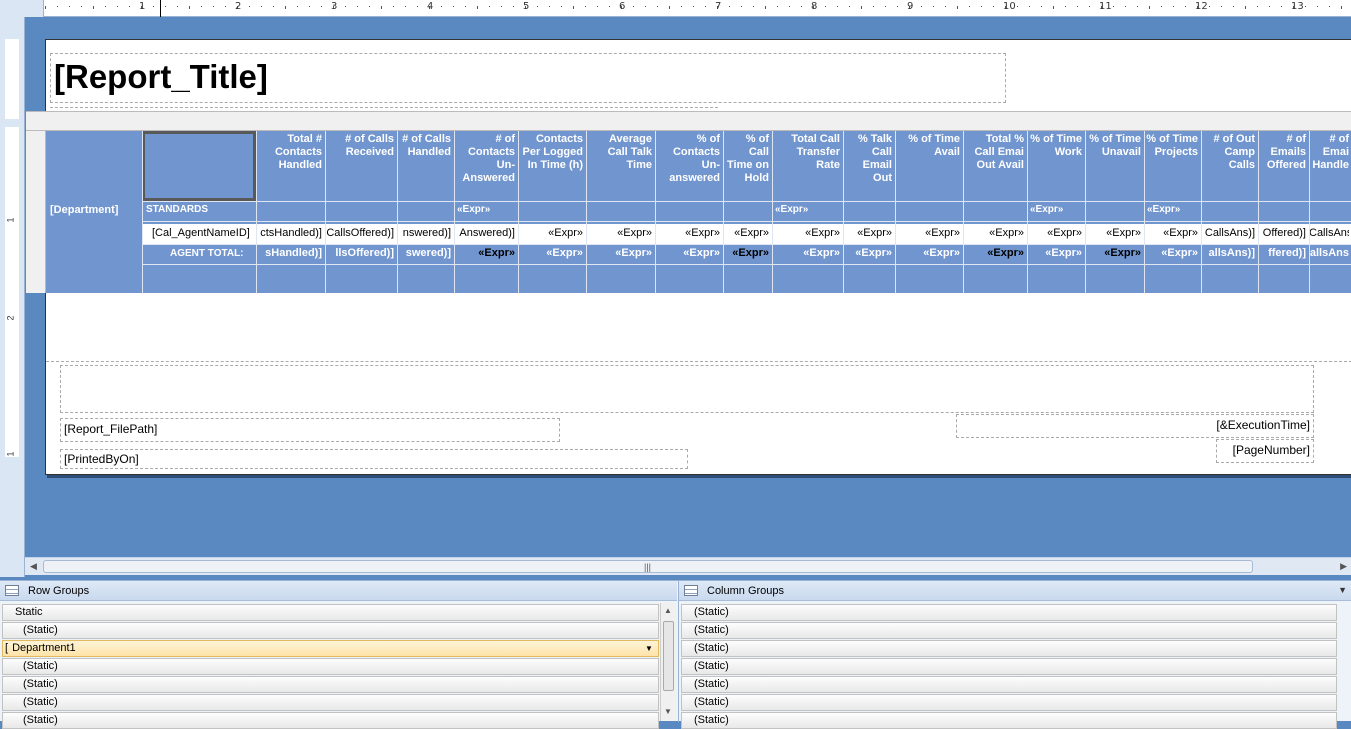  What do you see at coordinates (290, 152) in the screenshot?
I see `column-header-cell: Total # Contacts Handled` at bounding box center [290, 152].